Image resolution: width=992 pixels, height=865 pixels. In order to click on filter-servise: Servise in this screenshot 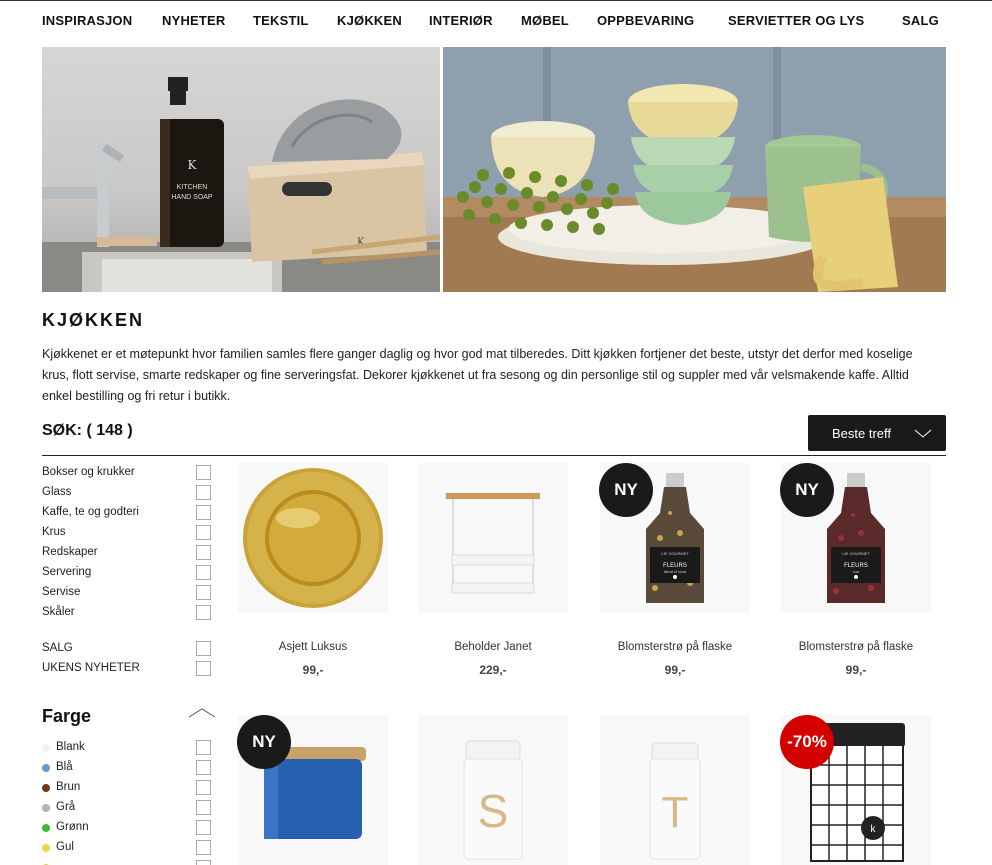, I will do `click(127, 593)`.